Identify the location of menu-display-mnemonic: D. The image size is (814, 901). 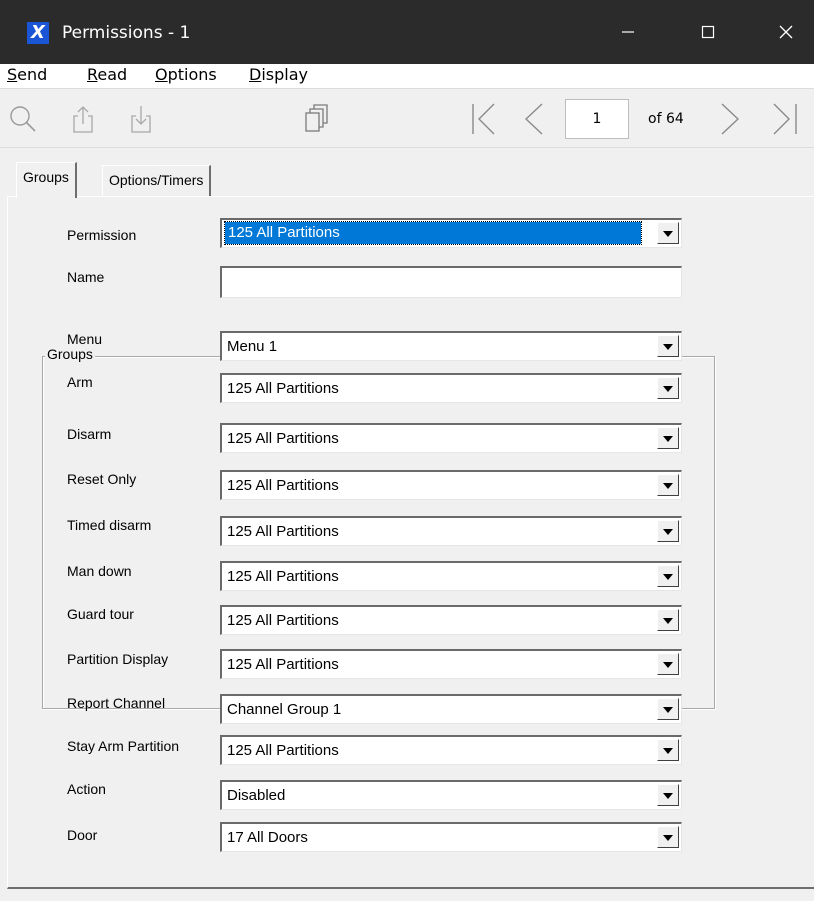
(255, 74).